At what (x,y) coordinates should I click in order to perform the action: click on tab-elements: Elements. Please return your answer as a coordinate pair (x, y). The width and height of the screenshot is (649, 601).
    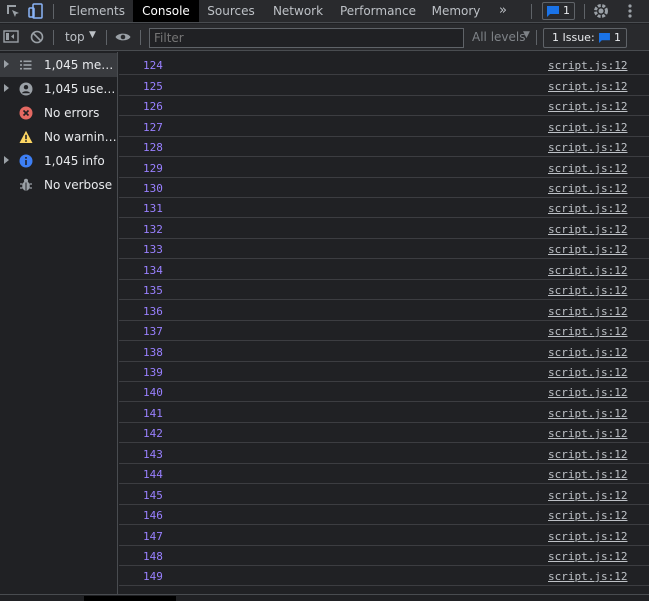
    Looking at the image, I should click on (97, 11).